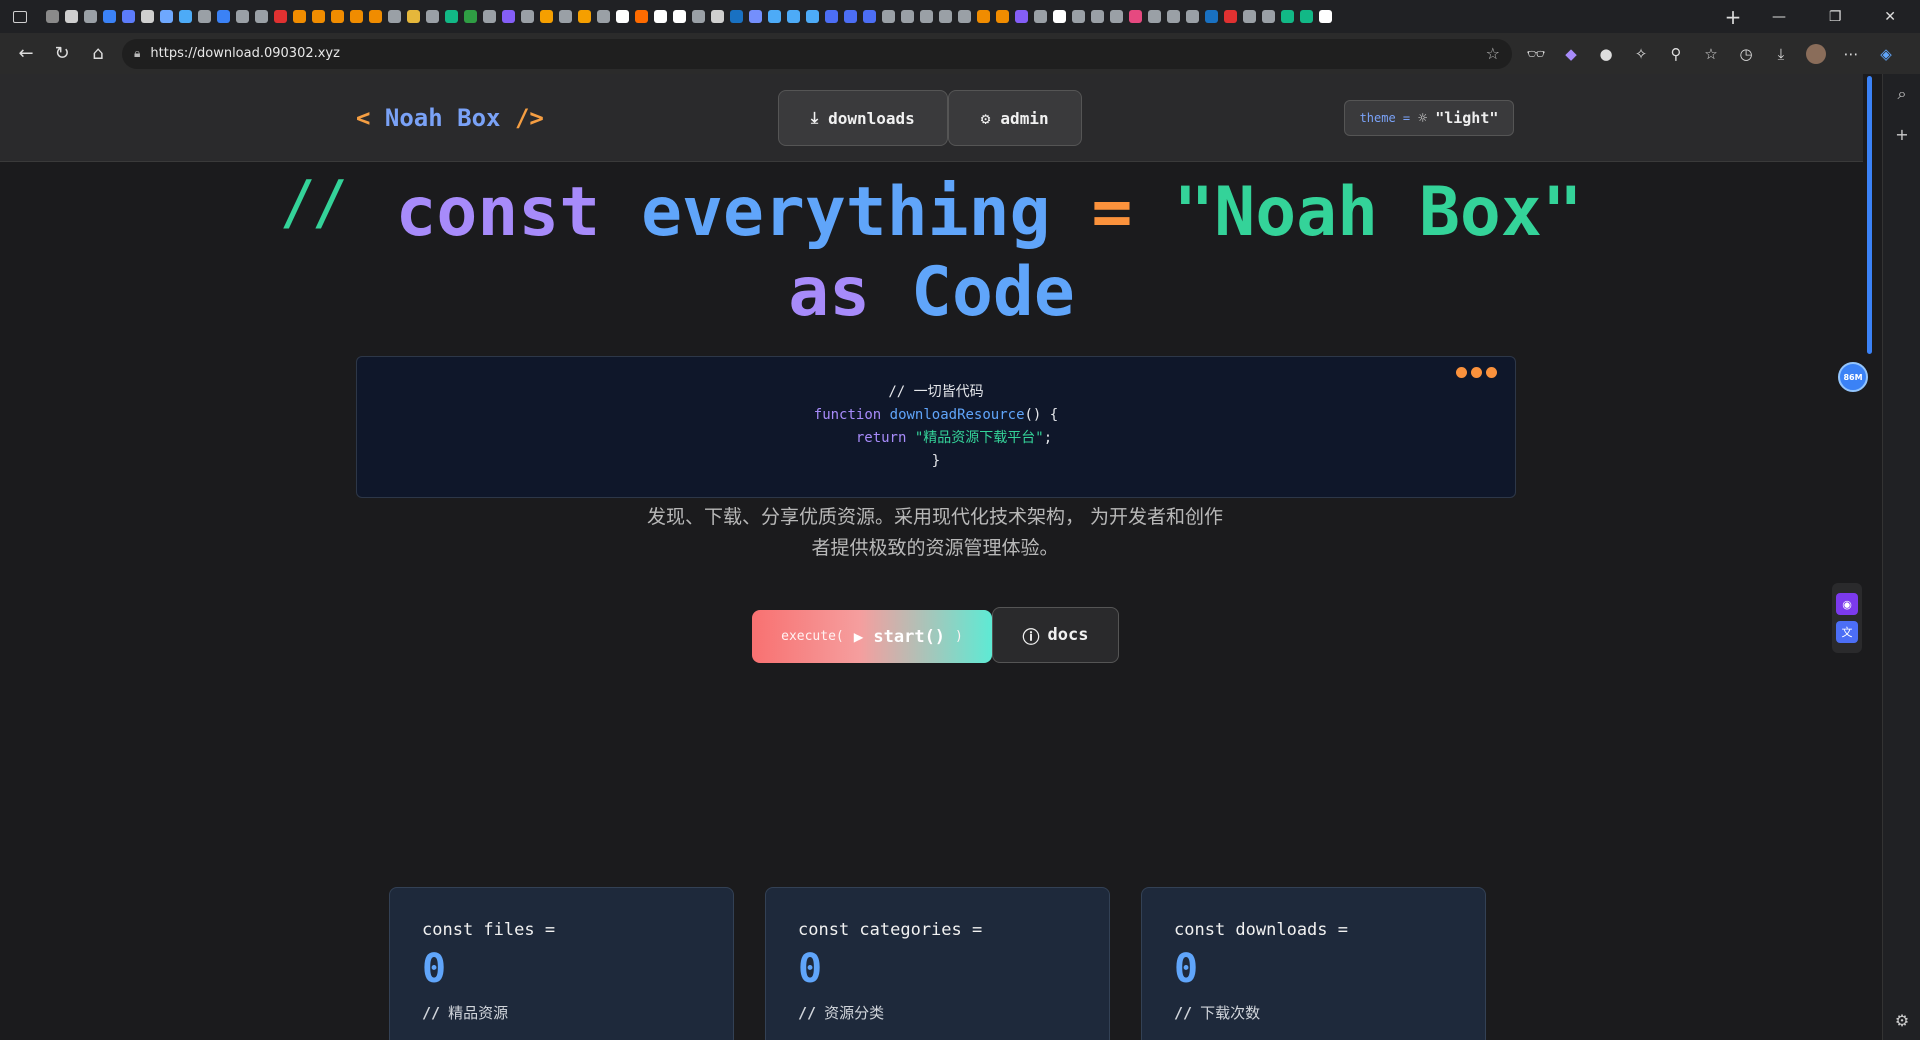  What do you see at coordinates (1847, 632) in the screenshot?
I see `translate-icon: 文` at bounding box center [1847, 632].